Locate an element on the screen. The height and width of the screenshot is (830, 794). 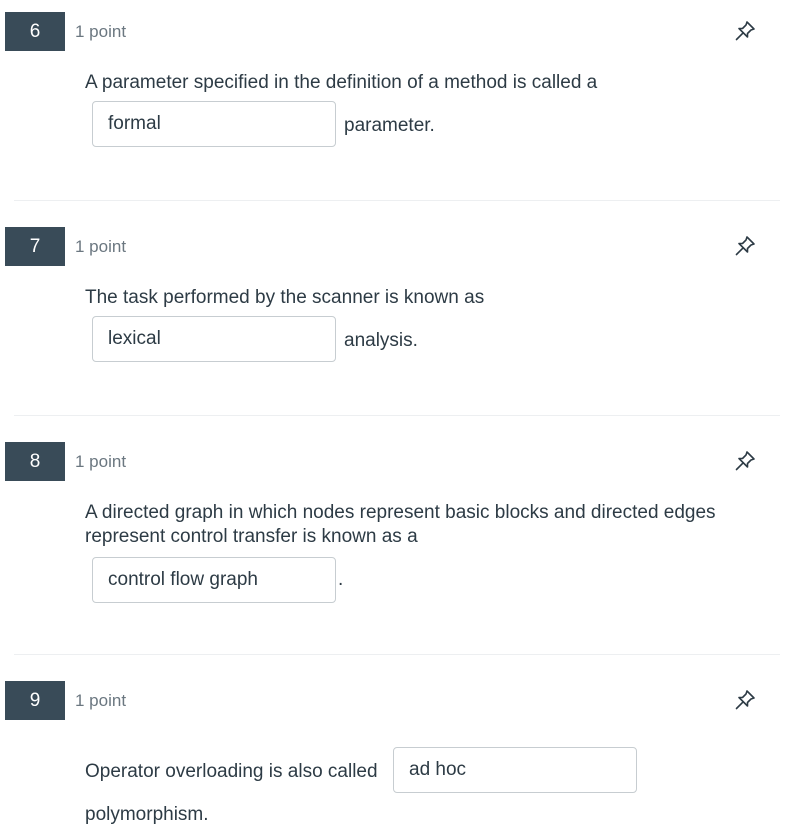
question-text: Operator overloading is also called is located at coordinates (231, 771).